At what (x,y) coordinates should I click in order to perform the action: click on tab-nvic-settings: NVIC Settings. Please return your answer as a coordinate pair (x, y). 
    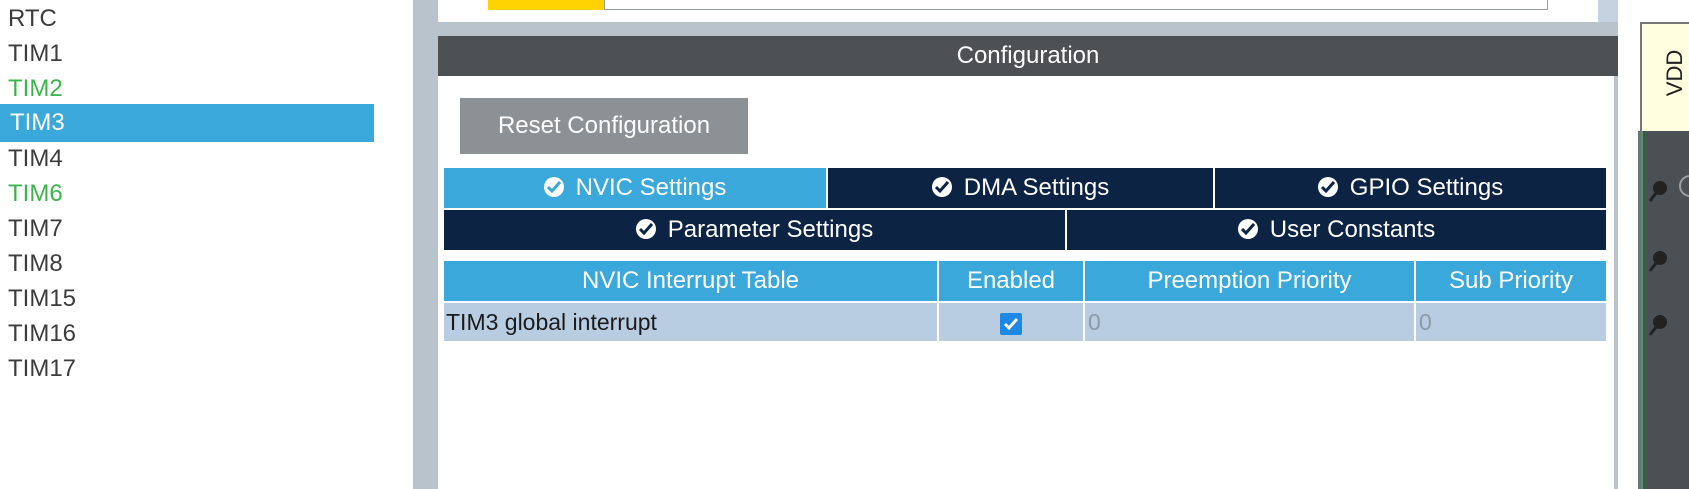
    Looking at the image, I should click on (635, 188).